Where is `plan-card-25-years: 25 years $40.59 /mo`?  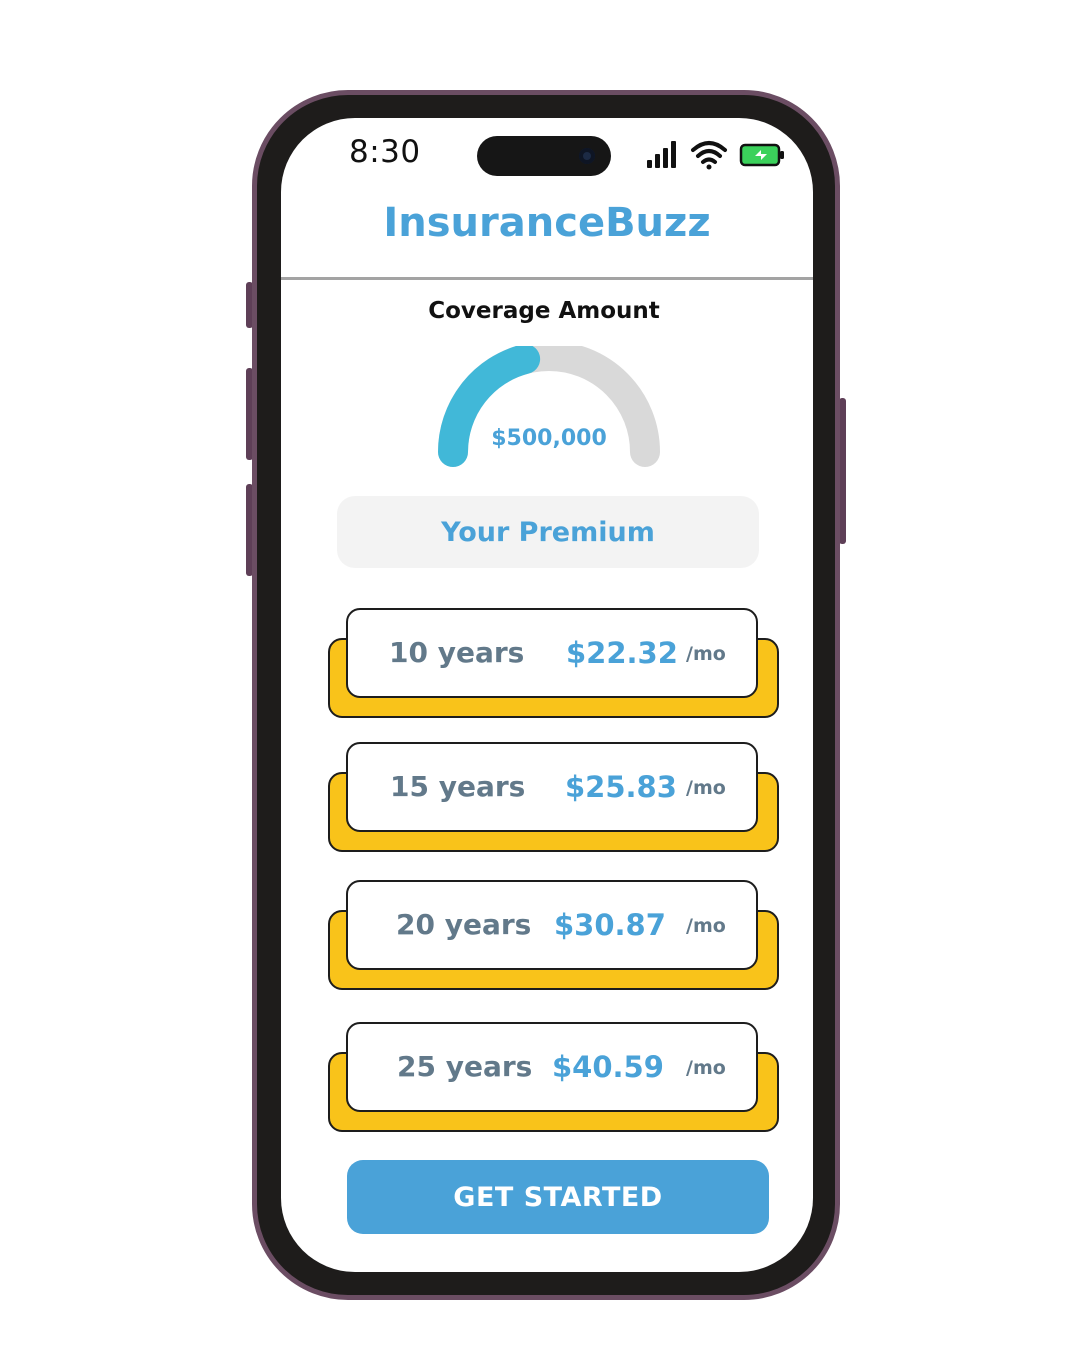 plan-card-25-years: 25 years $40.59 /mo is located at coordinates (553, 1078).